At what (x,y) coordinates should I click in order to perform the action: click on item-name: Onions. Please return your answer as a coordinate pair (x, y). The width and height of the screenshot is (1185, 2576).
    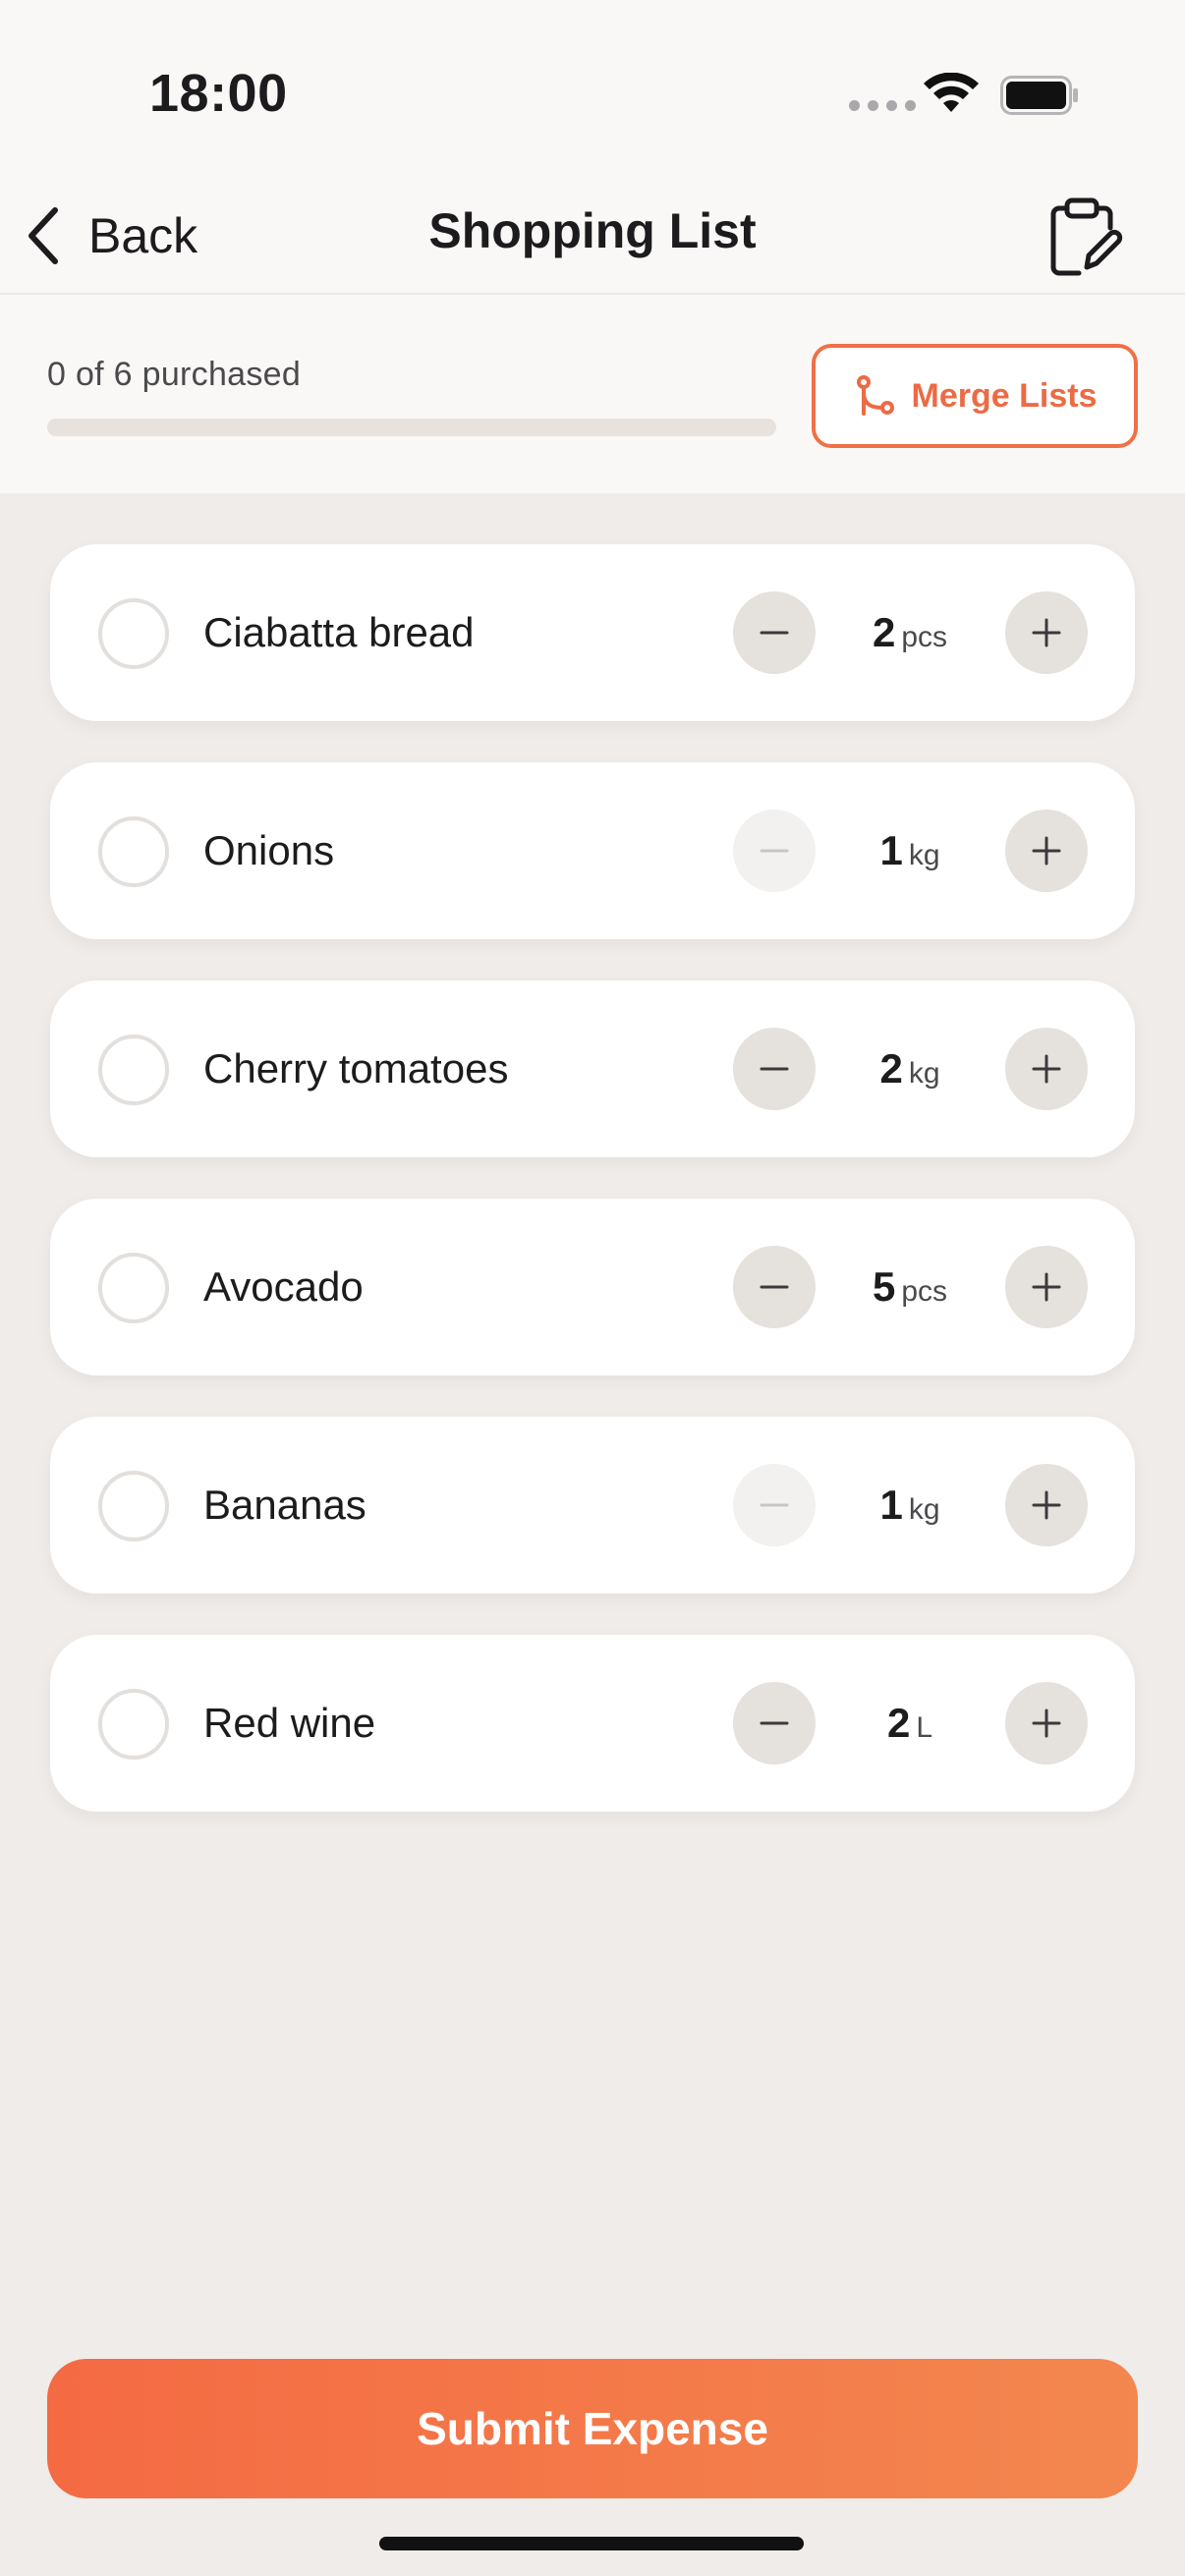
    Looking at the image, I should click on (269, 850).